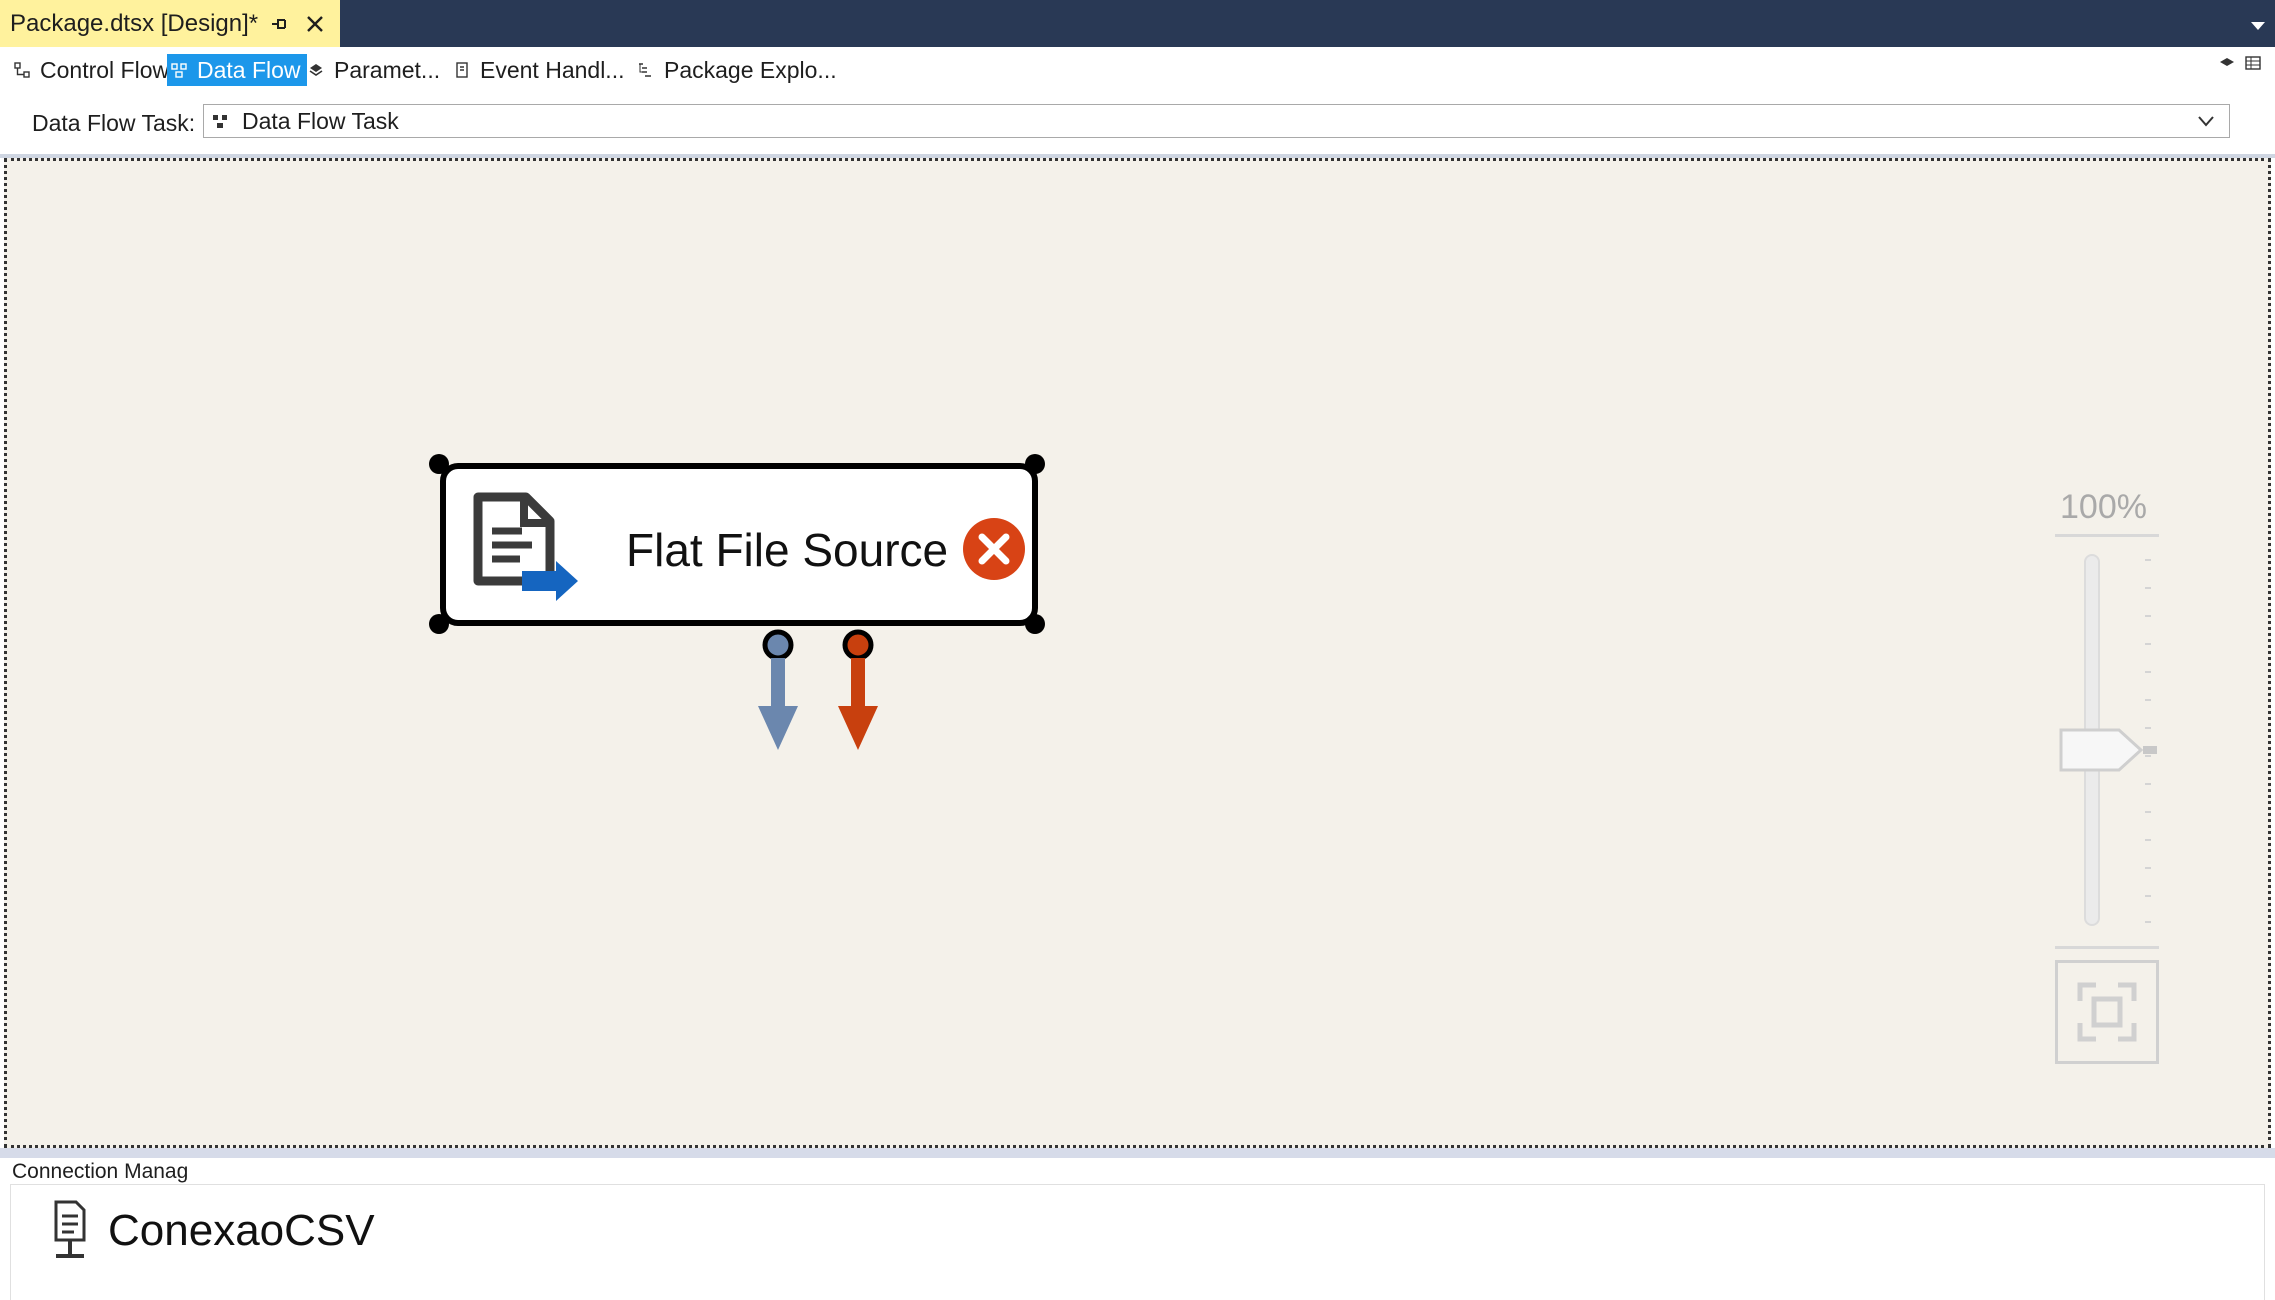  I want to click on component-label: Flat File Source, so click(787, 550).